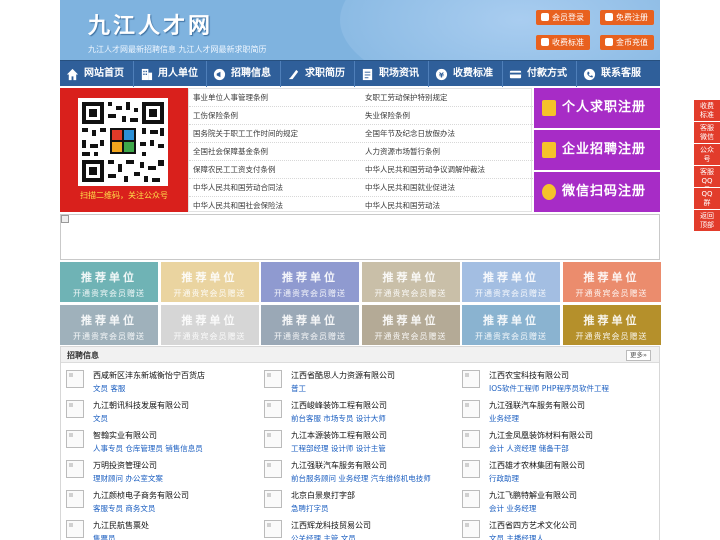 The image size is (720, 540). I want to click on float-bar-item: 返回顶部, so click(707, 221).